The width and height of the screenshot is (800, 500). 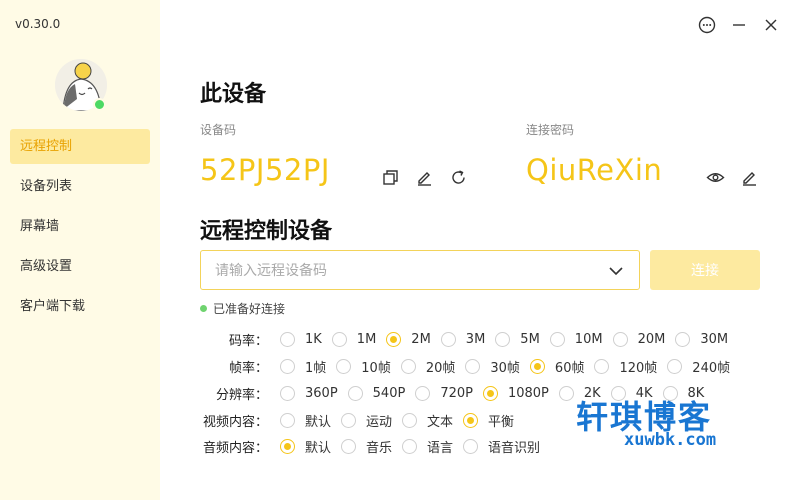 I want to click on watermark-url: xuwbk.com, so click(x=670, y=440).